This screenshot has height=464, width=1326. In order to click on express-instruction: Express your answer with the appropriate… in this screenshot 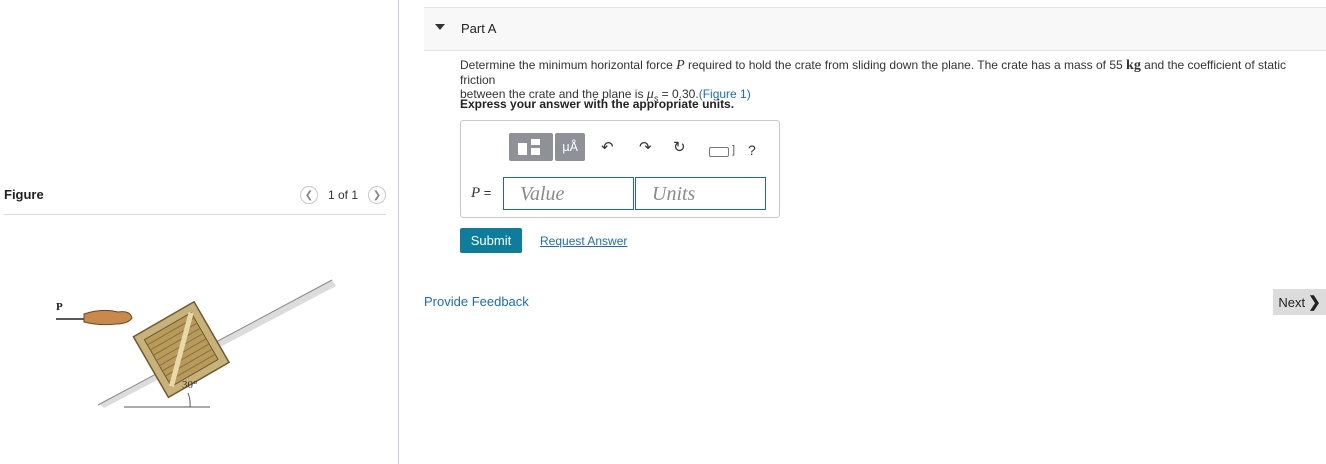, I will do `click(597, 104)`.